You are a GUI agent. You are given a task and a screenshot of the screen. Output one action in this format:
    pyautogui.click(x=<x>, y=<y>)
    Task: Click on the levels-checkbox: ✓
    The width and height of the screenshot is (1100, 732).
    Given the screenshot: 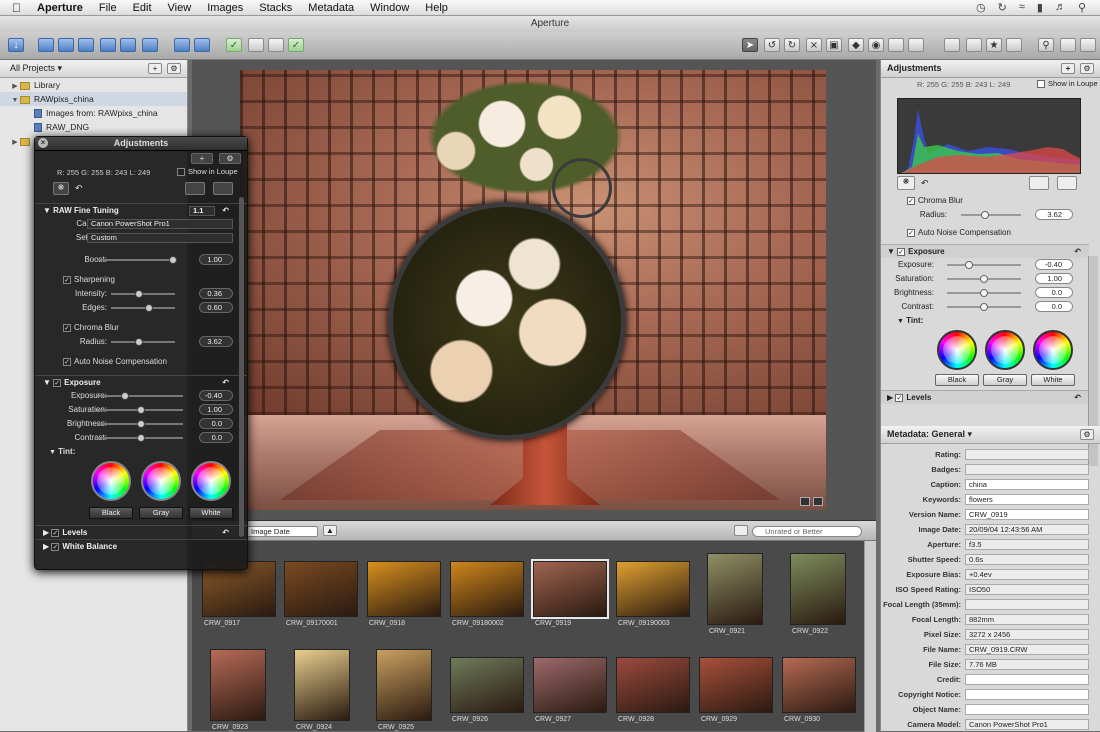 What is the action you would take?
    pyautogui.click(x=899, y=397)
    